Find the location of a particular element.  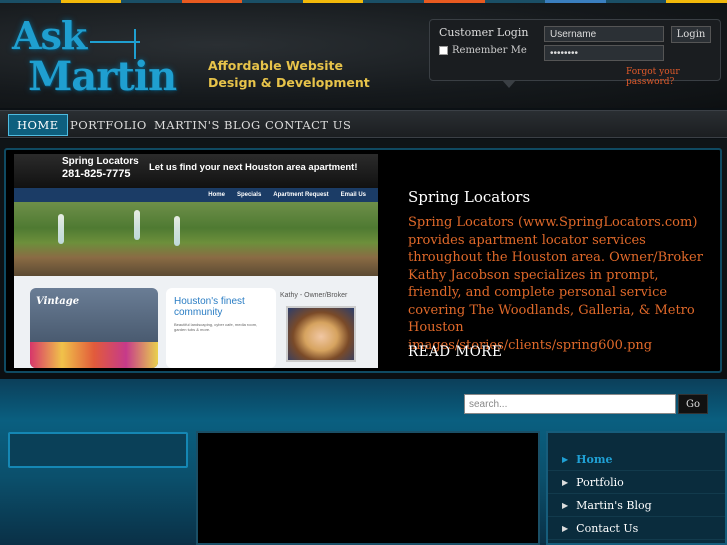

shot-landscape-photo is located at coordinates (196, 239).